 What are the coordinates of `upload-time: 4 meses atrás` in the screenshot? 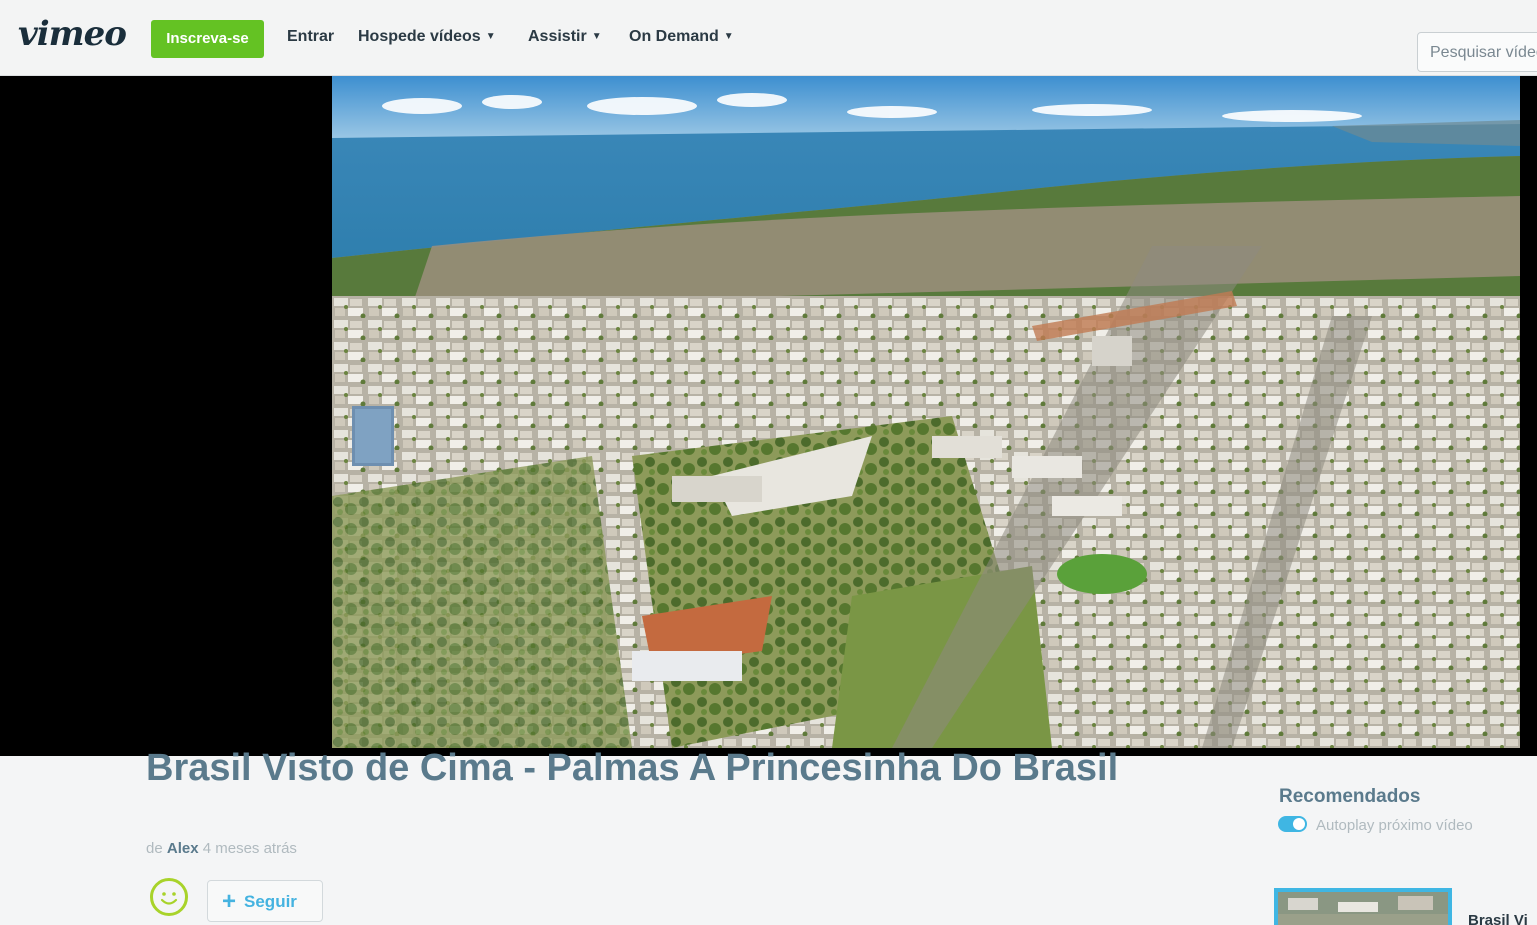 It's located at (249, 848).